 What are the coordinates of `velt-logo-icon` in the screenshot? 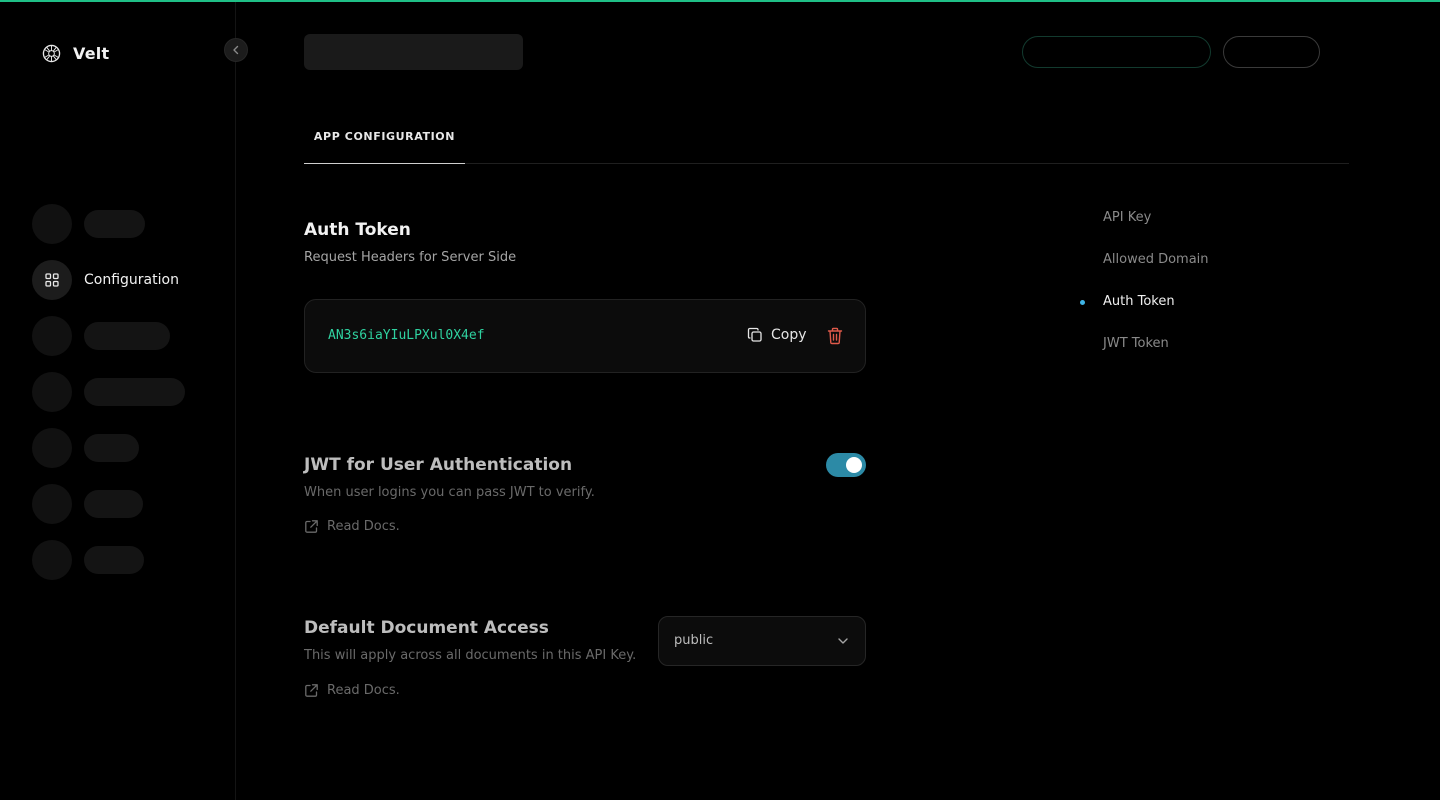 It's located at (51, 53).